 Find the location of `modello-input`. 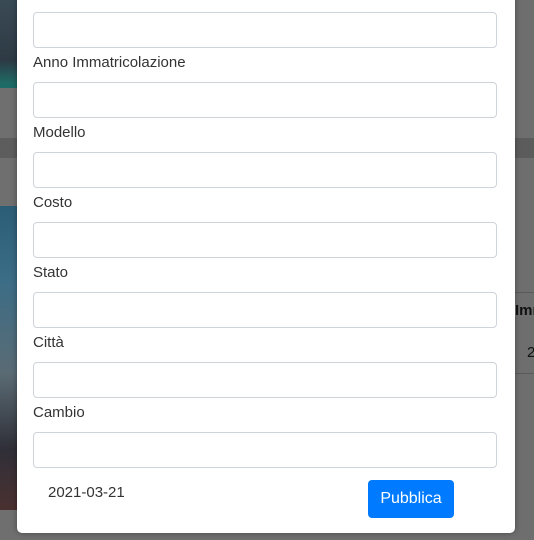

modello-input is located at coordinates (265, 170).